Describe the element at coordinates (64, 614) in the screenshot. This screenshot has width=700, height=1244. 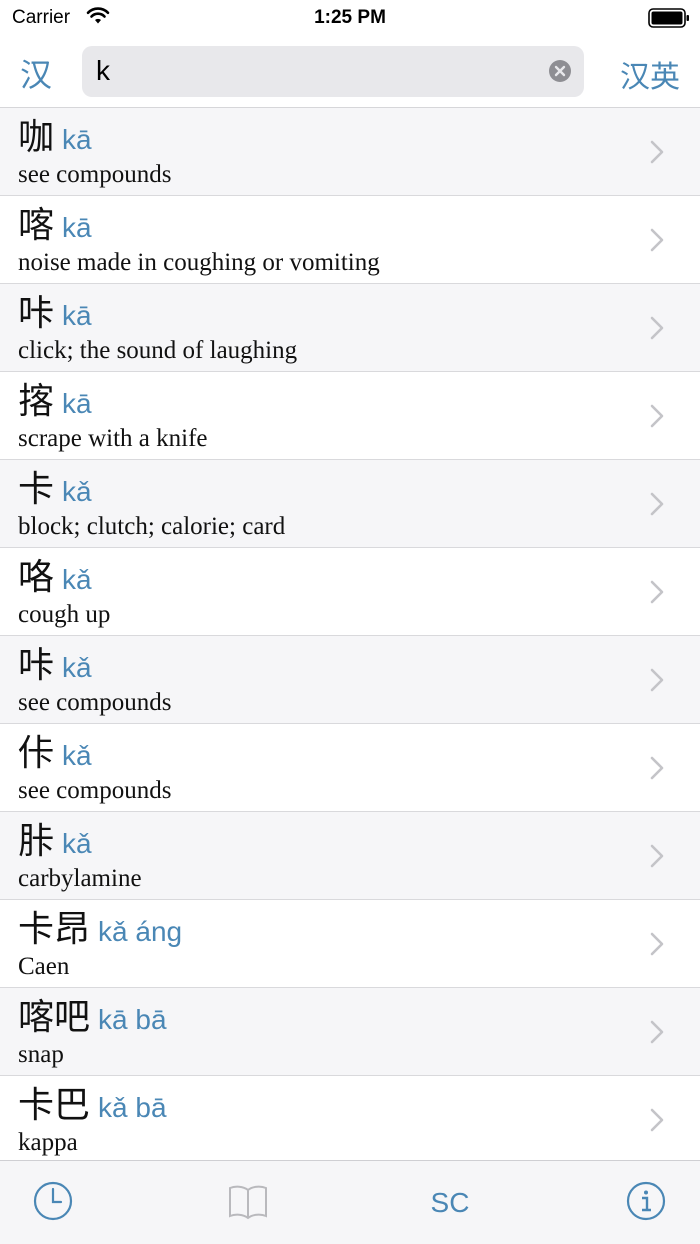
I see `result-gloss: cough up` at that location.